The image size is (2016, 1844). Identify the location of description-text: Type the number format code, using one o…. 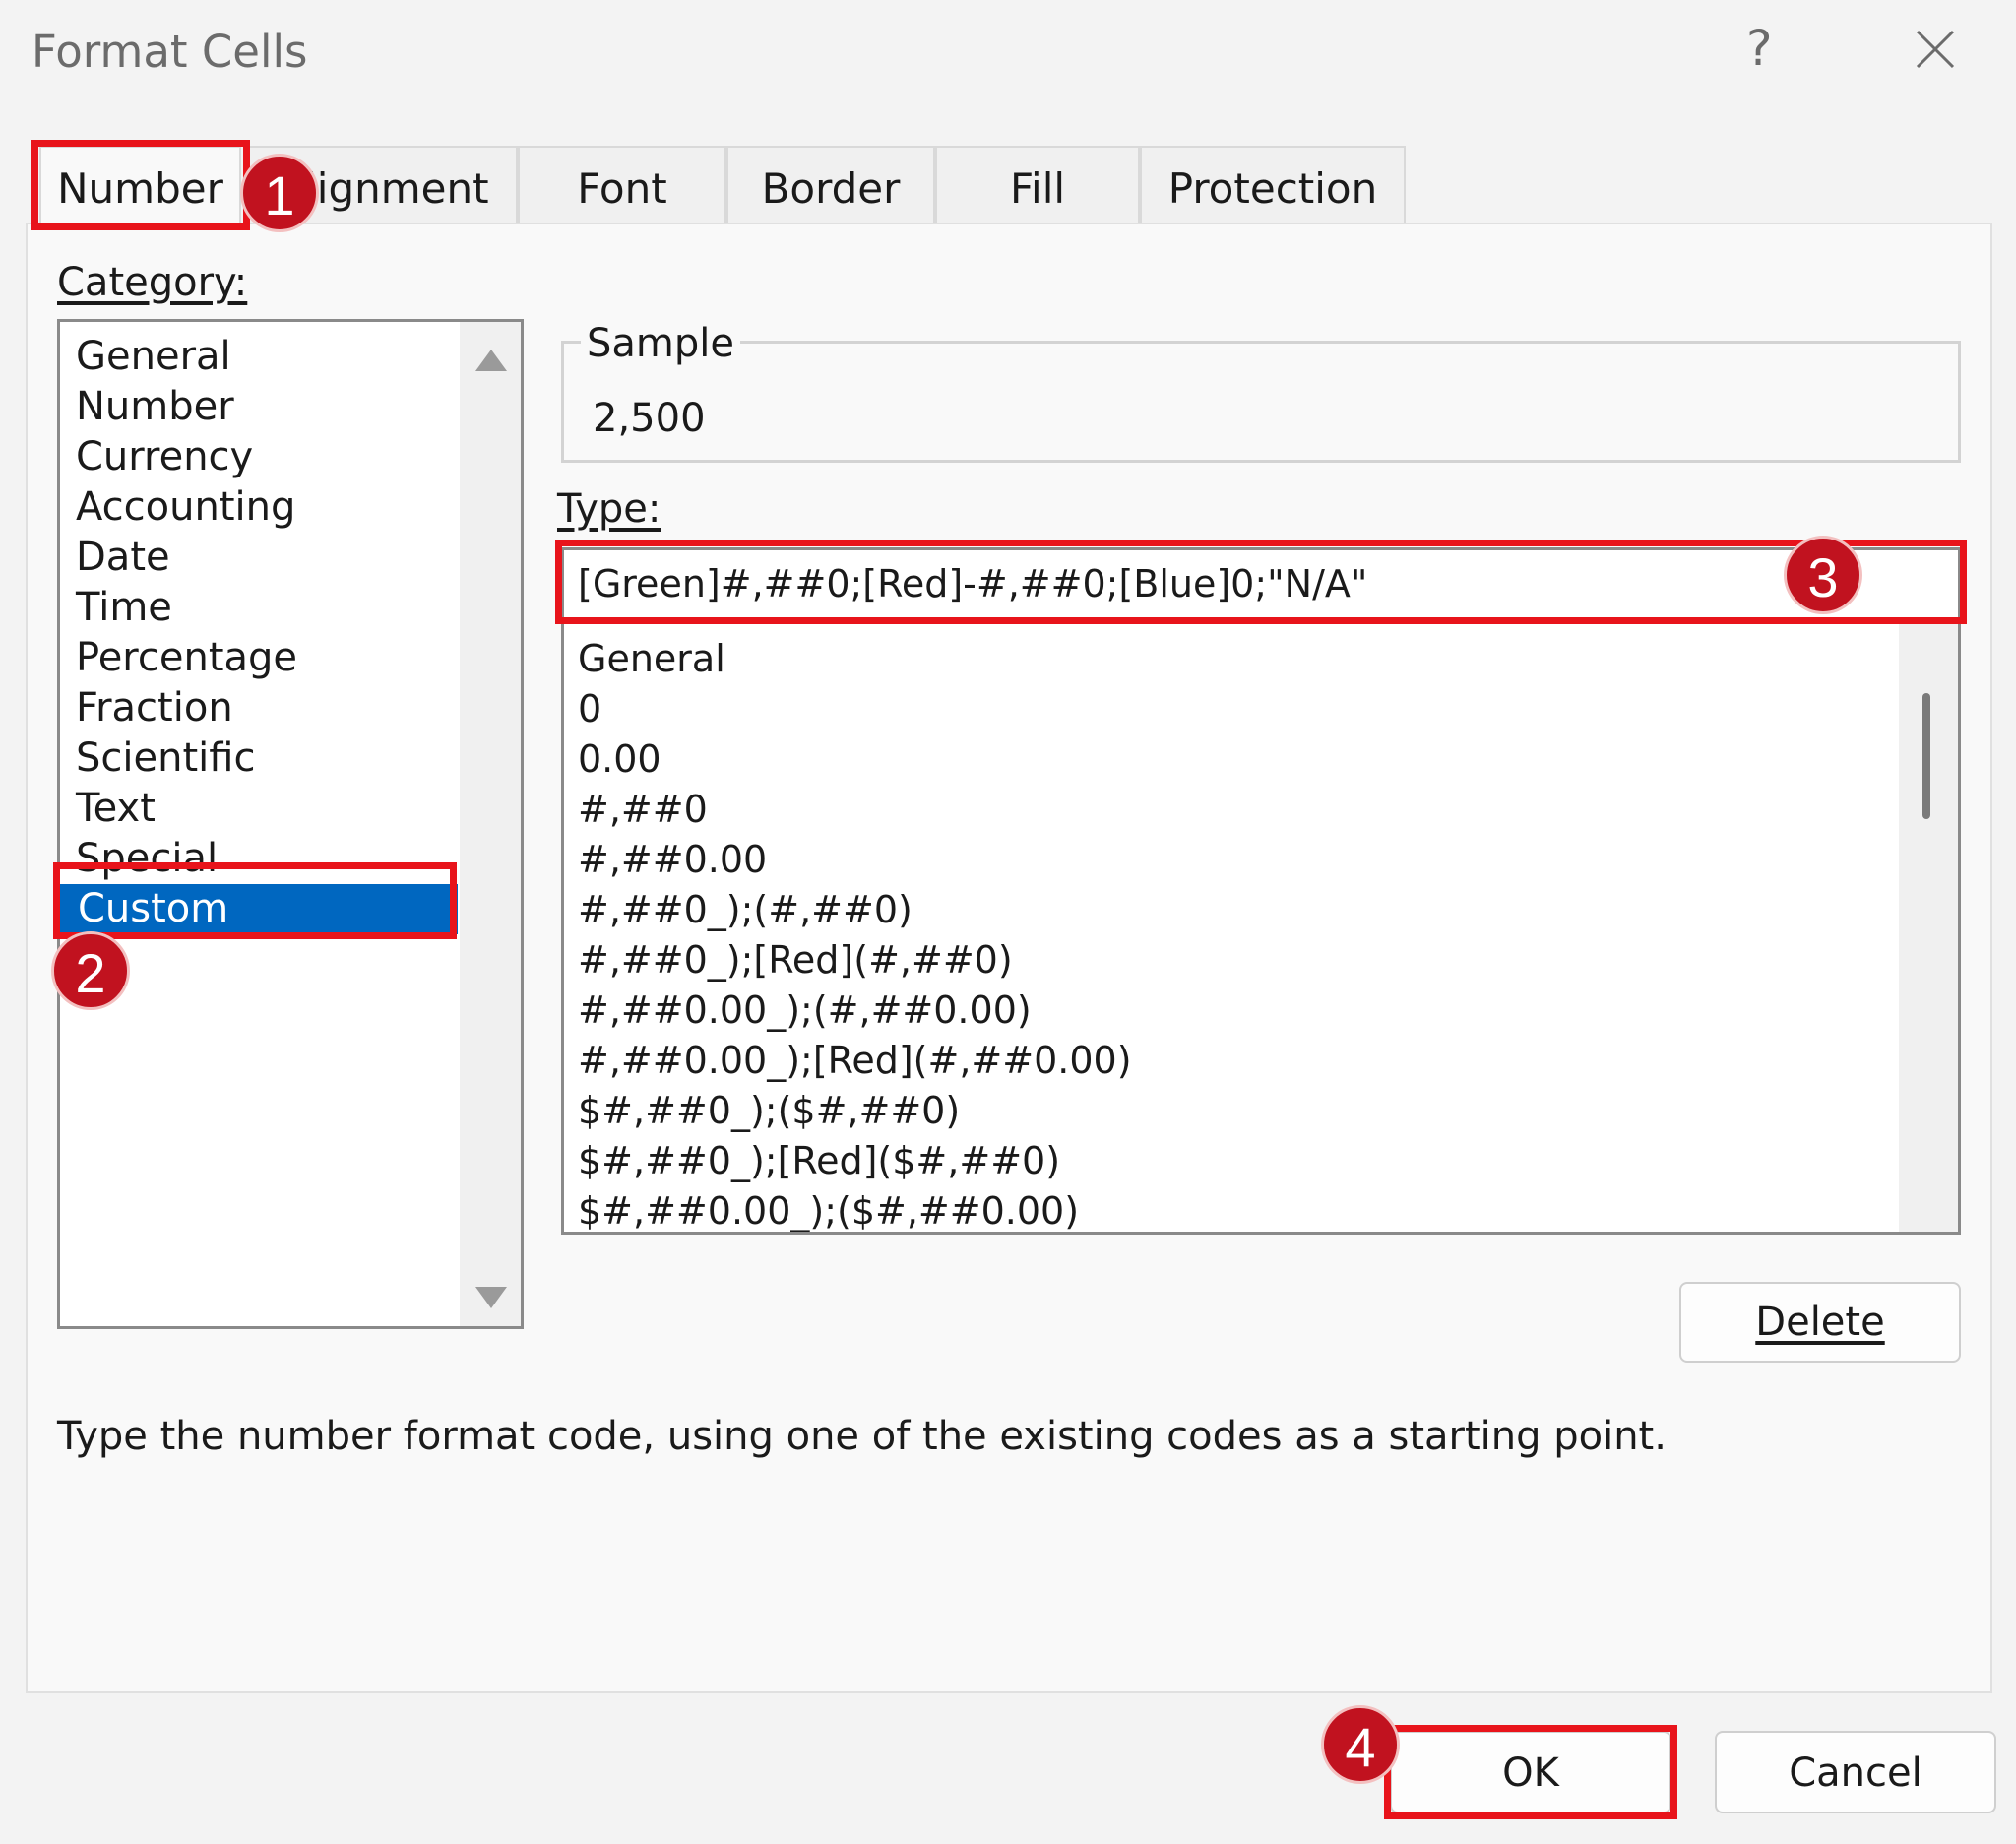
(862, 1436).